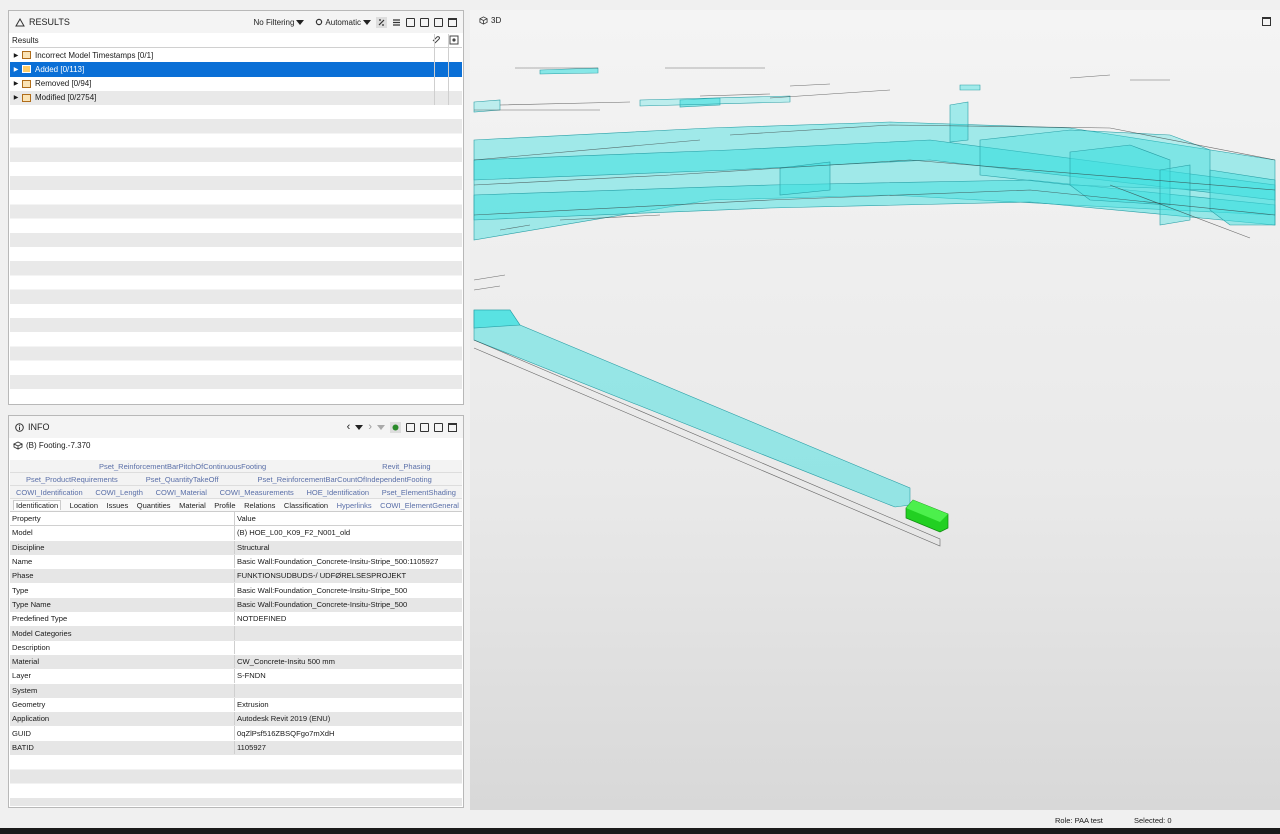 This screenshot has width=1280, height=834. Describe the element at coordinates (279, 22) in the screenshot. I see `filter-dropdown: No Filtering` at that location.